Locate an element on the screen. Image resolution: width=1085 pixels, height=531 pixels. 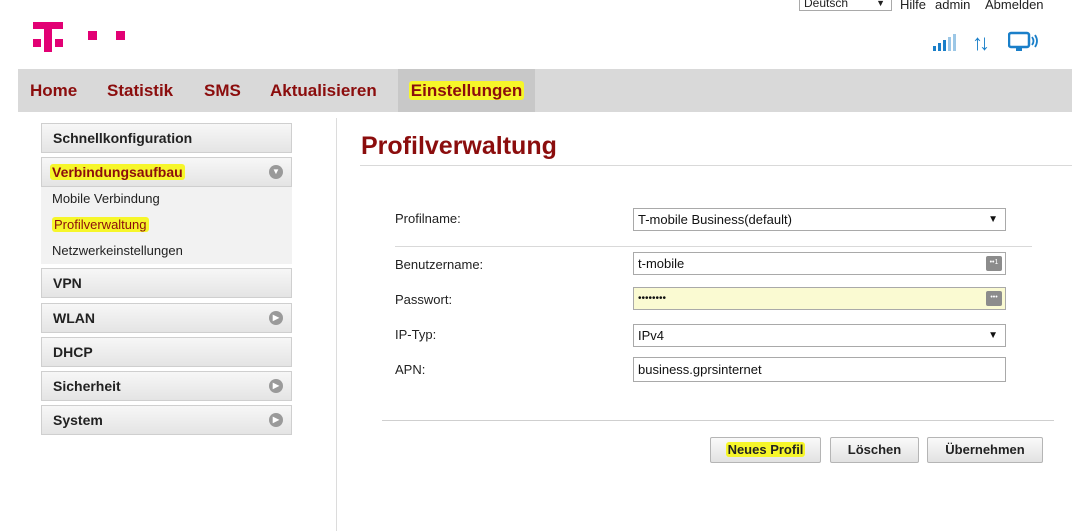
sidebar-item-sicherheit: Sicherheit ▶ is located at coordinates (166, 386).